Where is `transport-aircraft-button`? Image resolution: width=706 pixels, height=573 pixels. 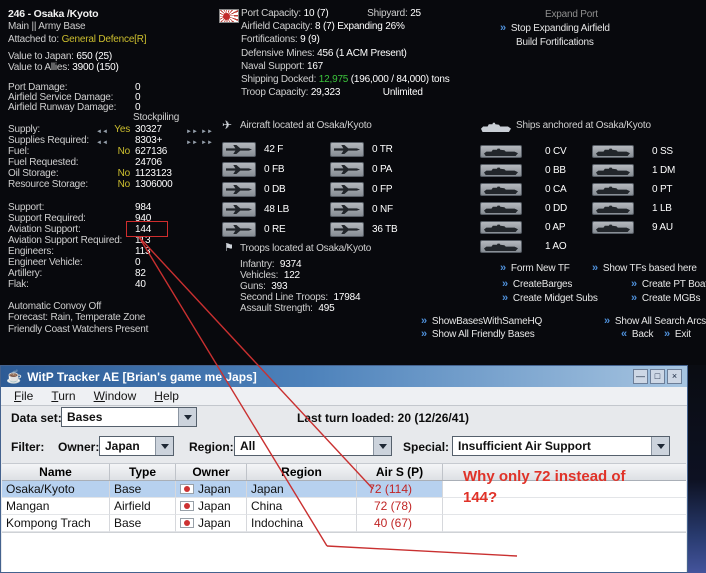 transport-aircraft-button is located at coordinates (347, 149).